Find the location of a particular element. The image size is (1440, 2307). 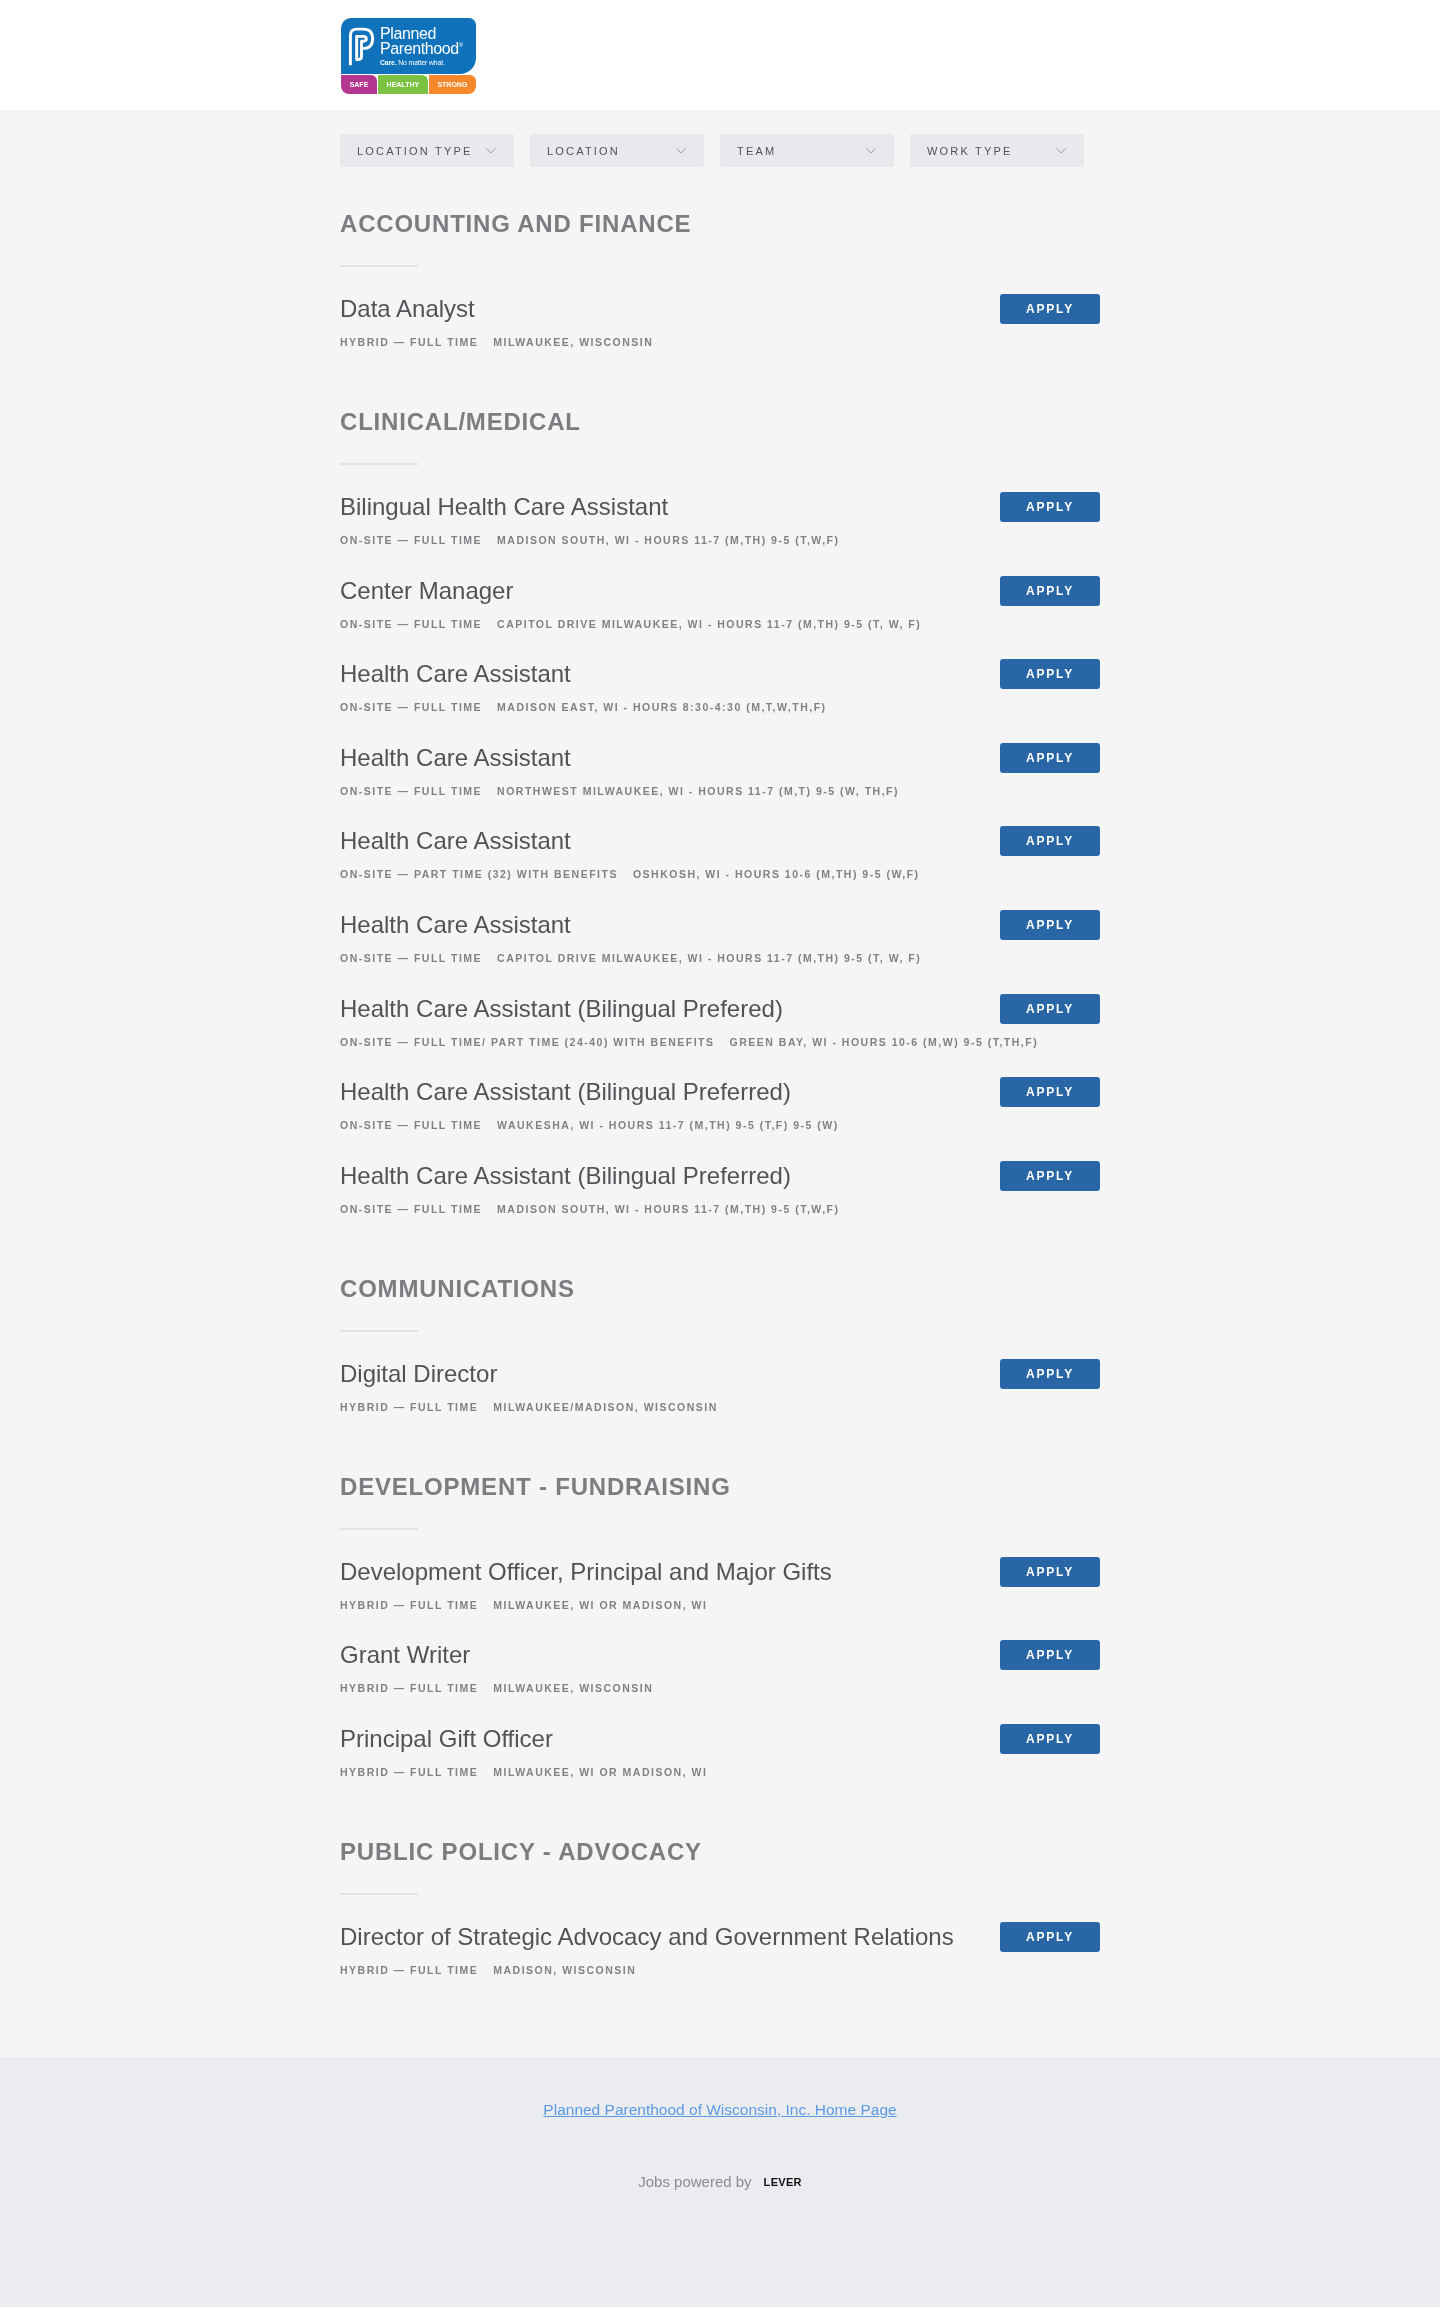

filter-dropdown: LOCATION TYPE is located at coordinates (427, 150).